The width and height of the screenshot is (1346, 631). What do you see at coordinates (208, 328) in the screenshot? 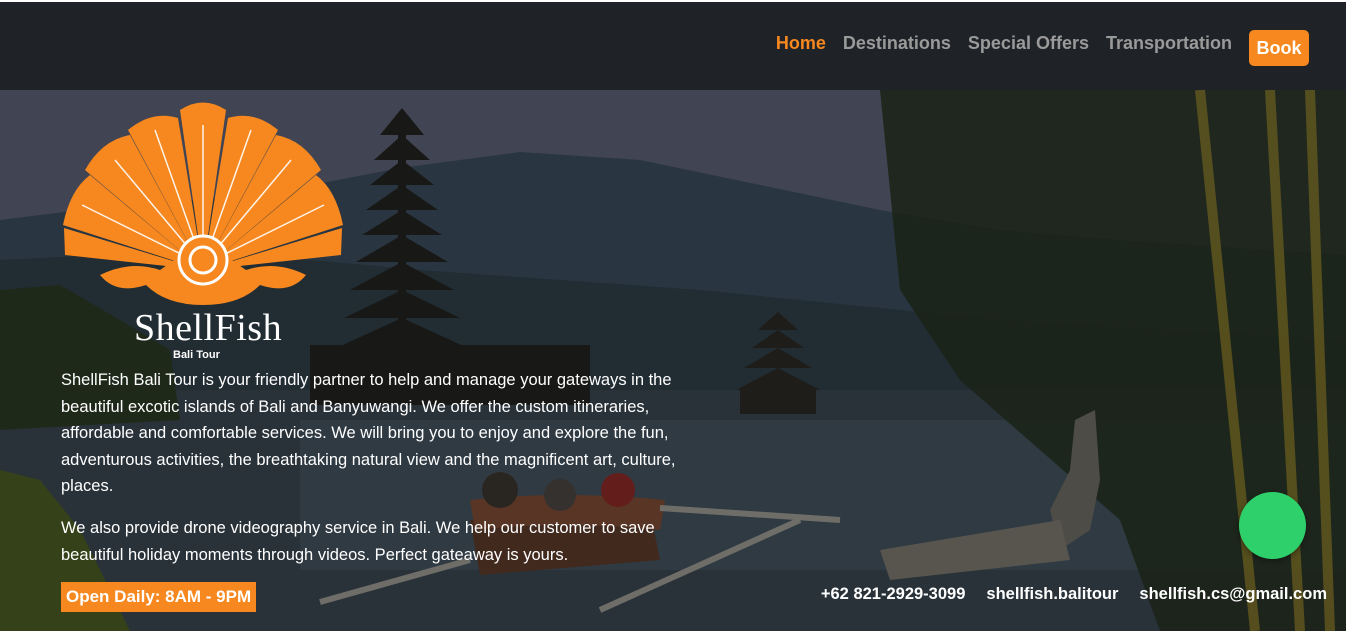
I see `brand-name: ShellFish` at bounding box center [208, 328].